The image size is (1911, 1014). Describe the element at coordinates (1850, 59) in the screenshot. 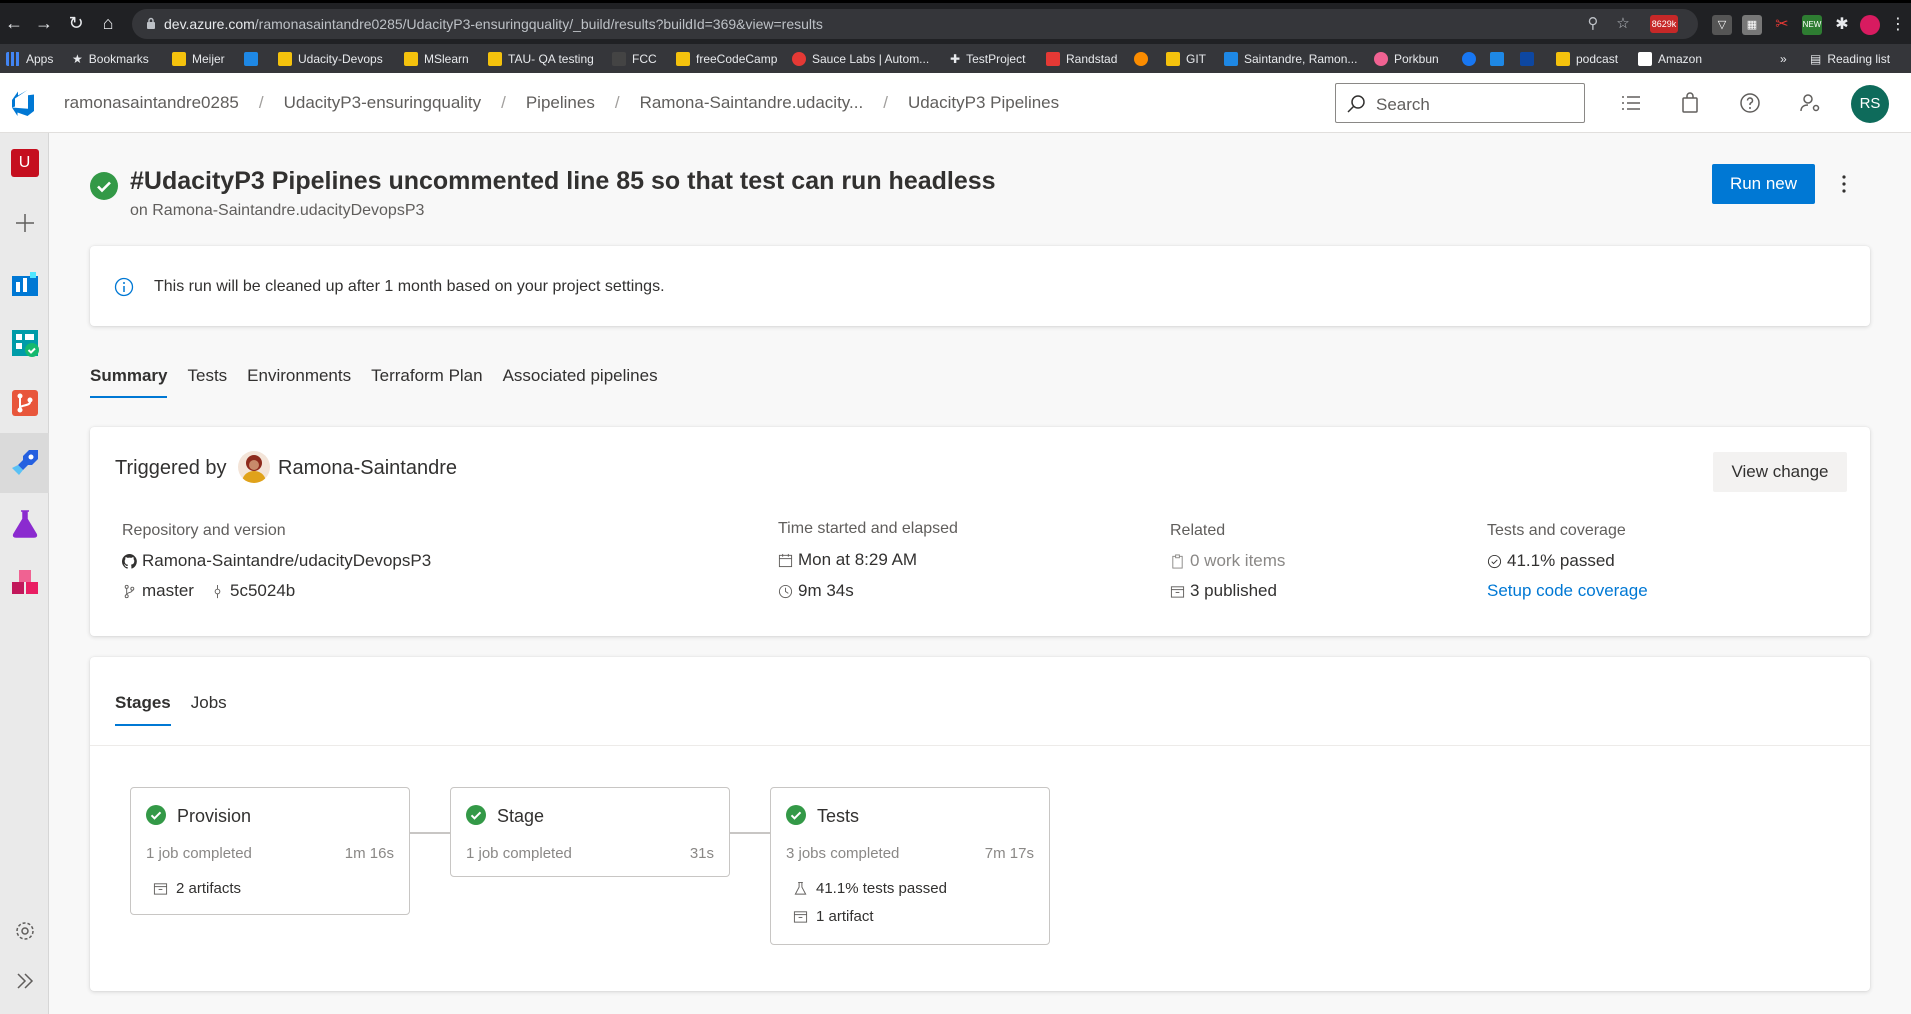

I see `reading-list: ▤ Reading list` at that location.